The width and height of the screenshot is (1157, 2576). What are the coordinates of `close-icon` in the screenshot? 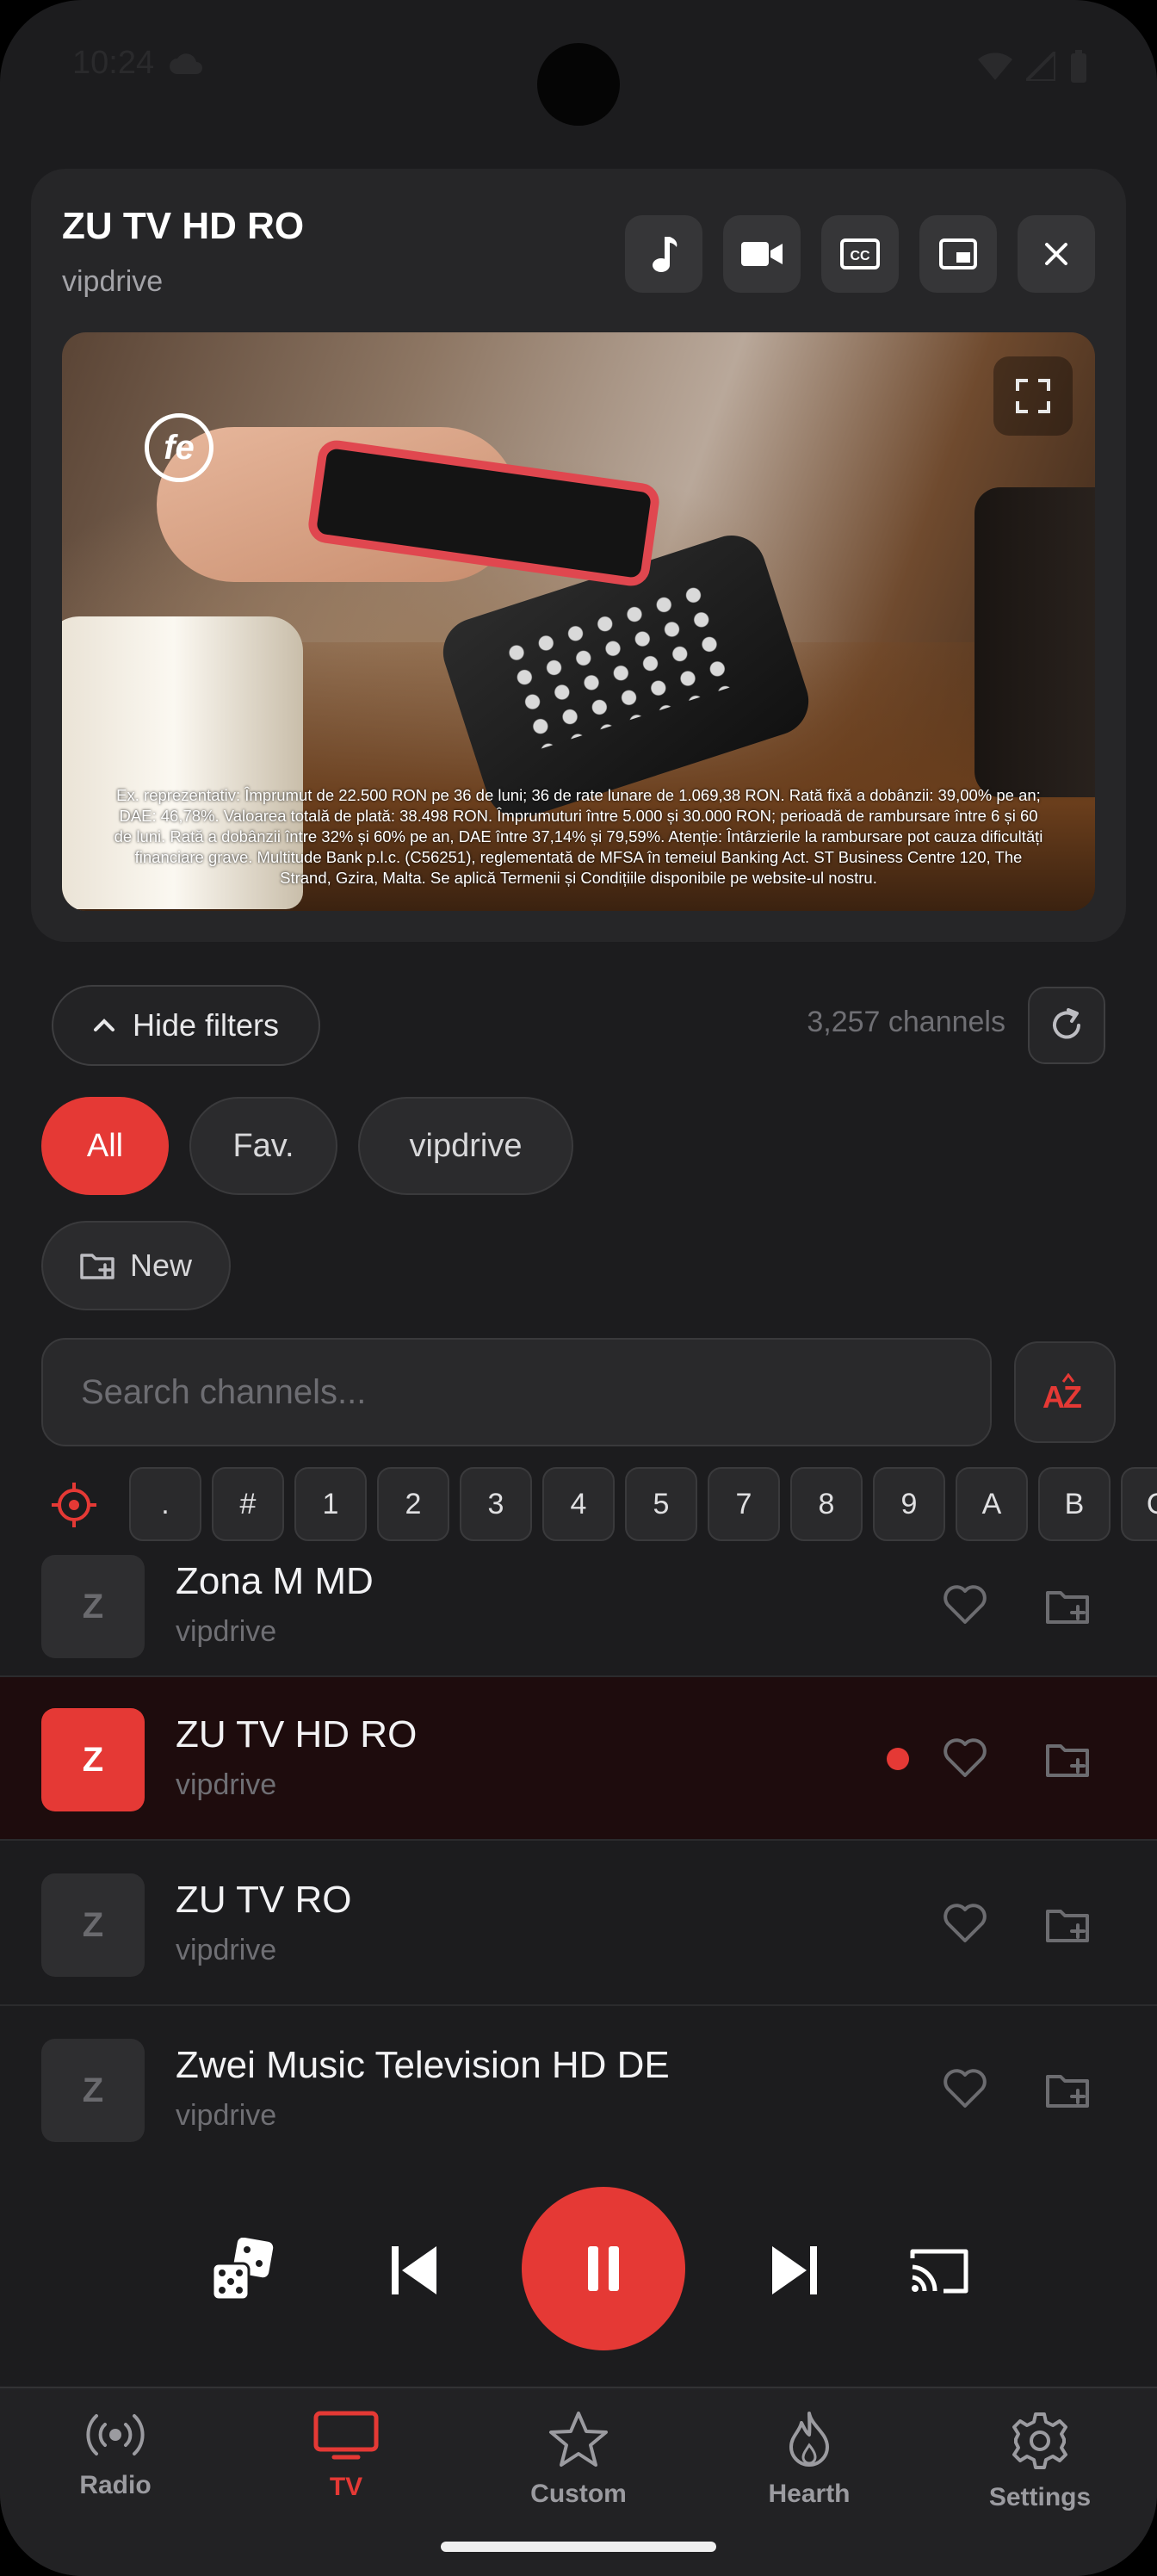 It's located at (1056, 254).